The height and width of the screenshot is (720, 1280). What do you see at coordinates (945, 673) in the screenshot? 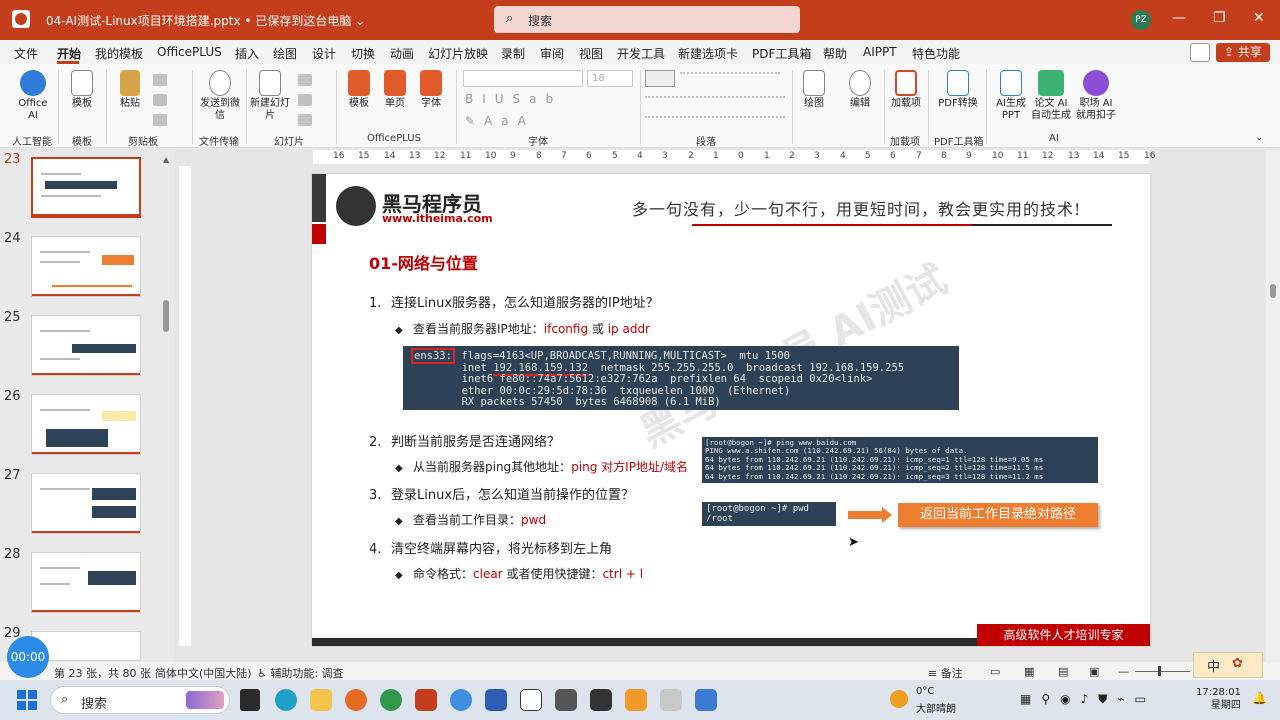
I see `notes-button: ≡ 备注` at bounding box center [945, 673].